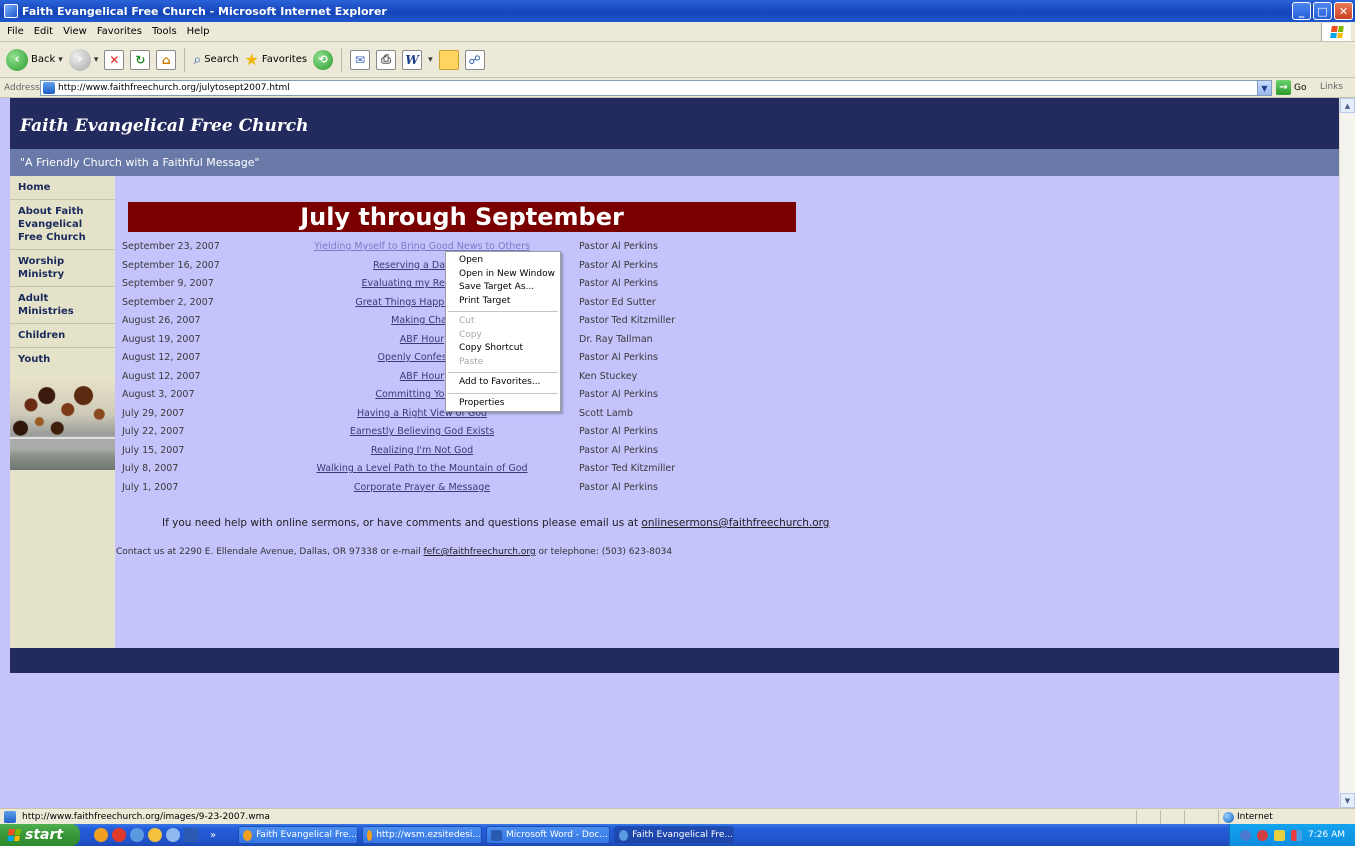  What do you see at coordinates (137, 835) in the screenshot?
I see `quicklaunch-ie-icon` at bounding box center [137, 835].